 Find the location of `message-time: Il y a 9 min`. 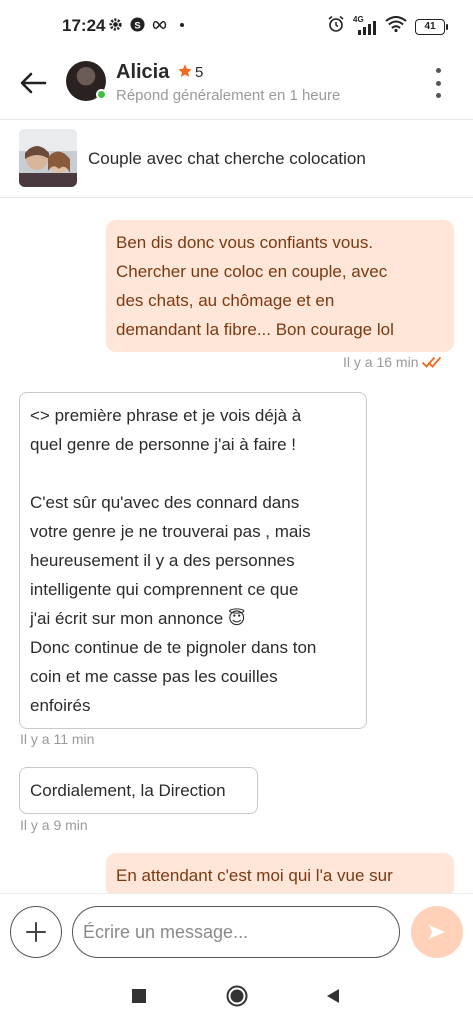

message-time: Il y a 9 min is located at coordinates (54, 825).